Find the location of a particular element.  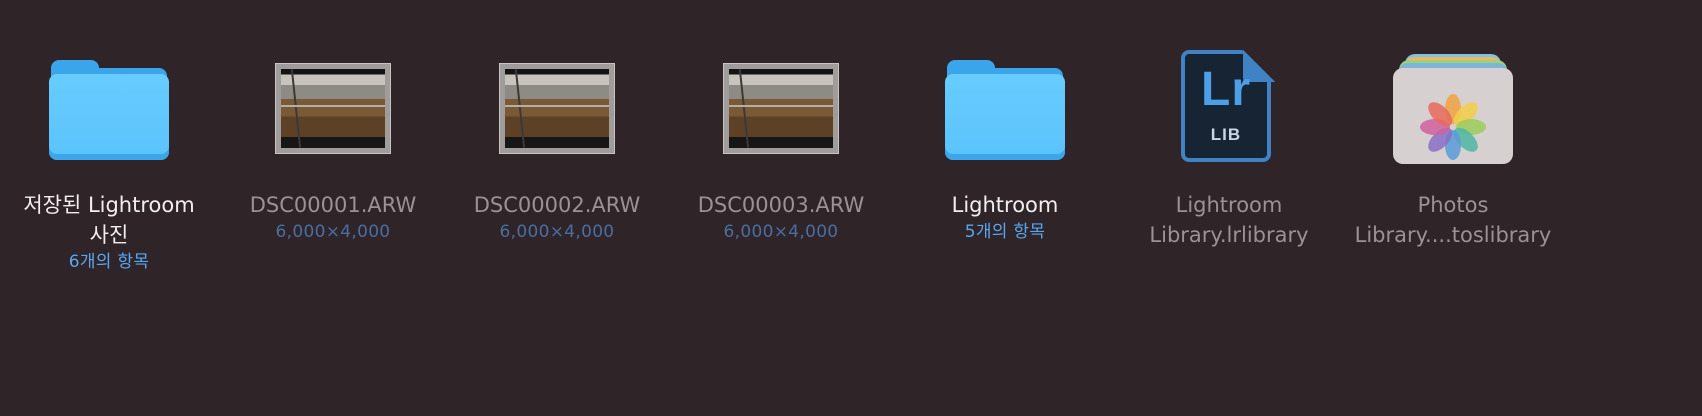

item-count: 5개의 항목 is located at coordinates (1005, 232).